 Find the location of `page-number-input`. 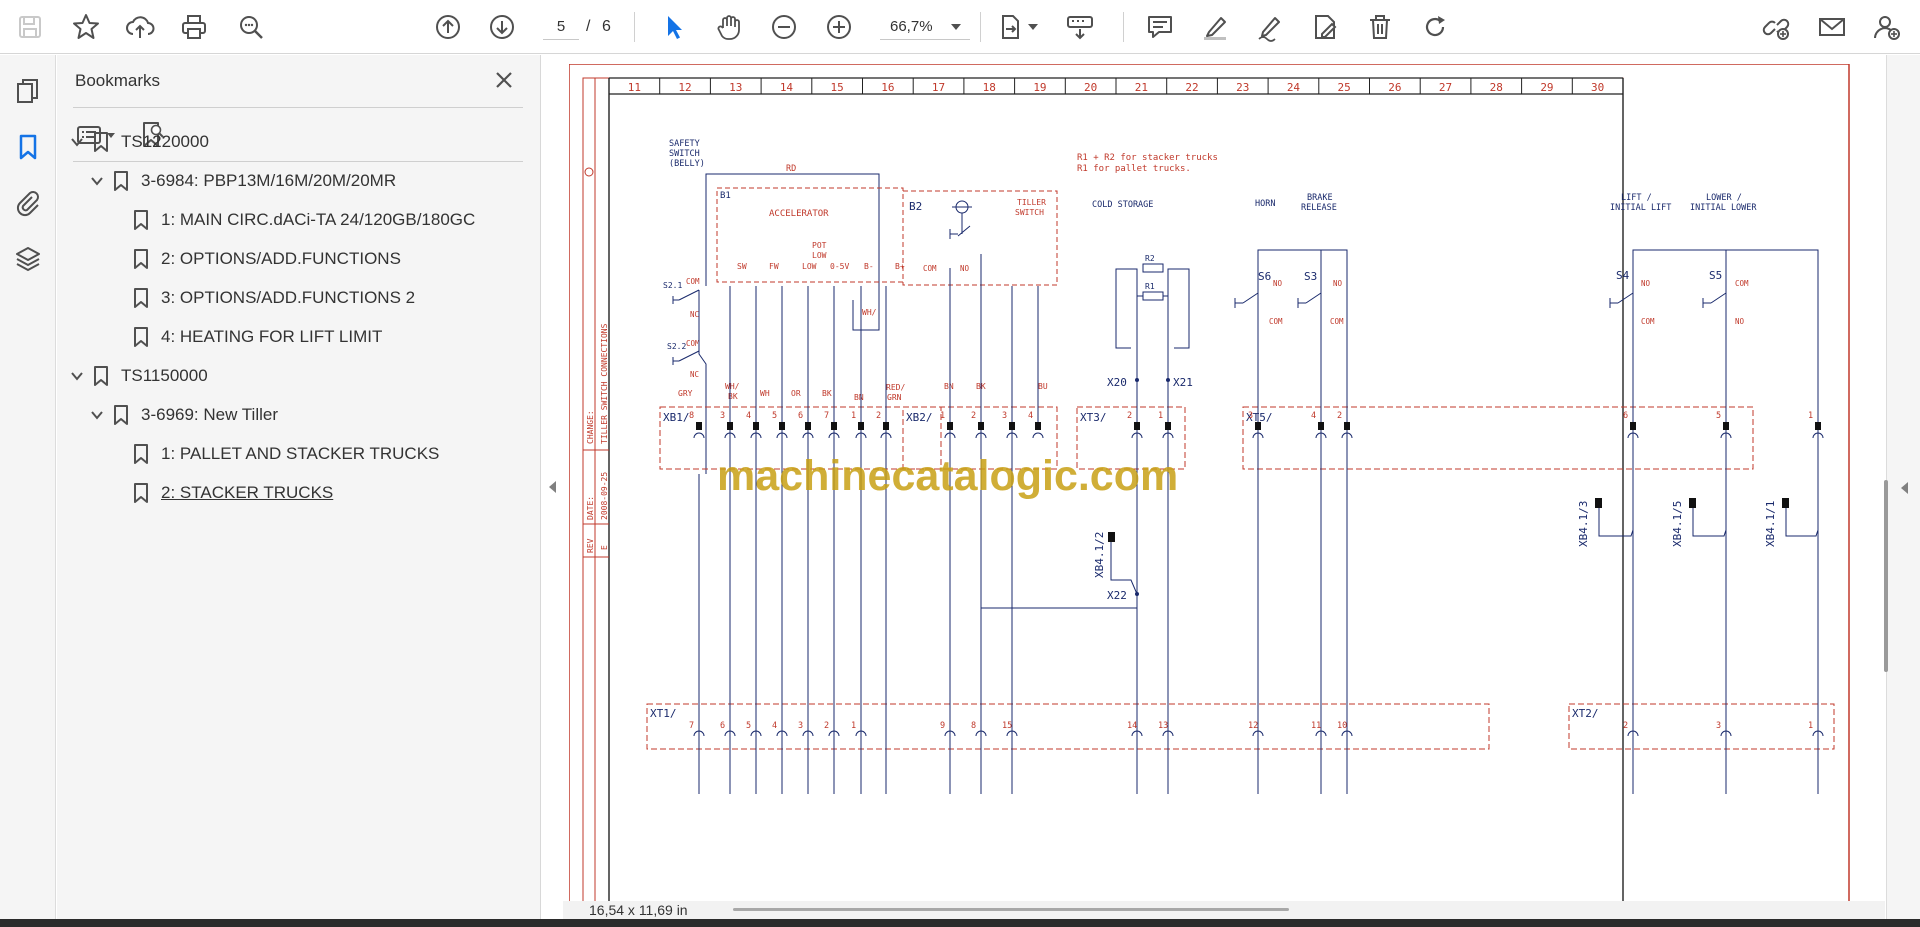

page-number-input is located at coordinates (561, 27).